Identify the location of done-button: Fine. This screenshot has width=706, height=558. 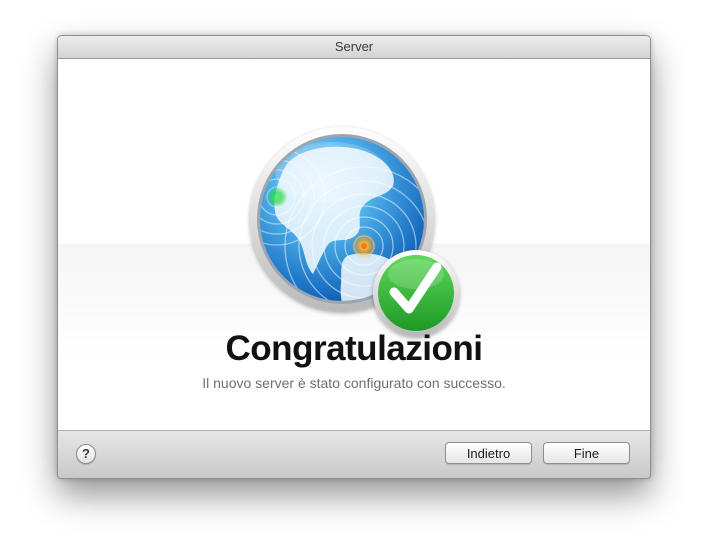
(586, 453).